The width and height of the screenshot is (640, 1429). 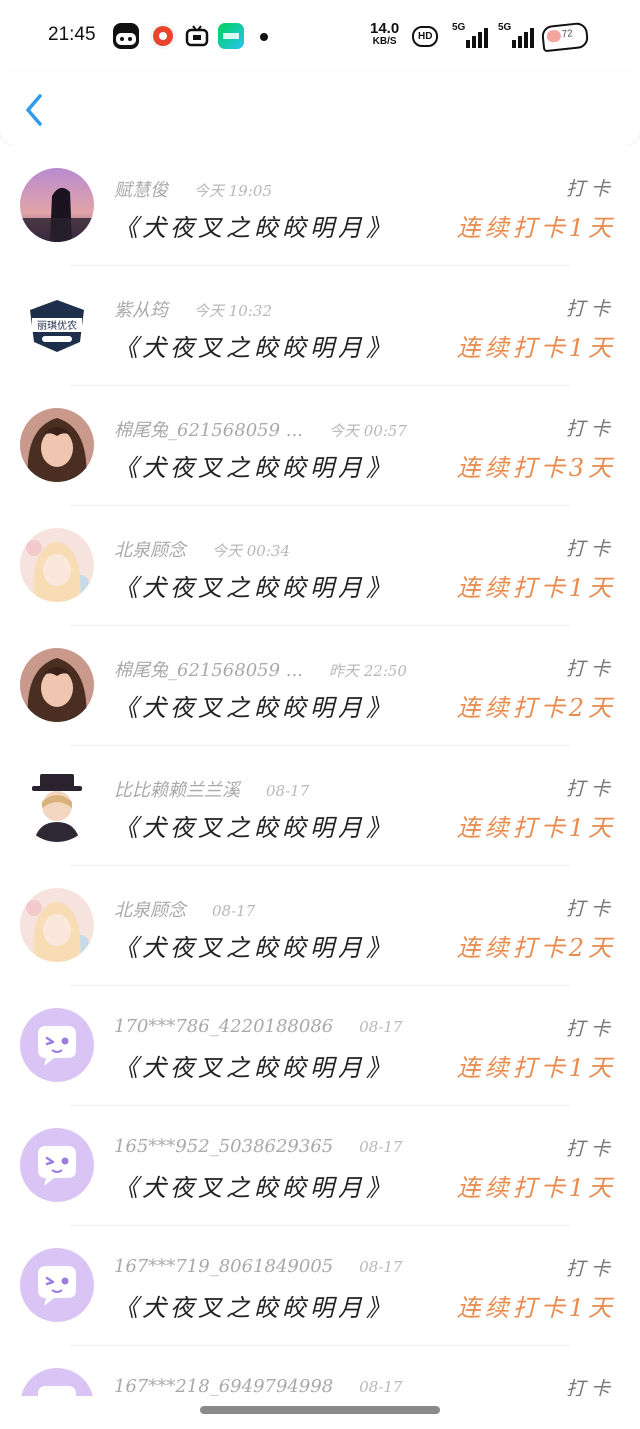 What do you see at coordinates (141, 190) in the screenshot?
I see `user-name: 赋慧俊` at bounding box center [141, 190].